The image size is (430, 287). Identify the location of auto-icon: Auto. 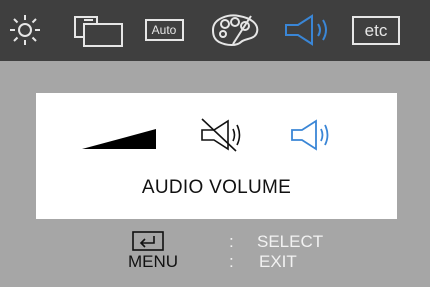
(164, 30).